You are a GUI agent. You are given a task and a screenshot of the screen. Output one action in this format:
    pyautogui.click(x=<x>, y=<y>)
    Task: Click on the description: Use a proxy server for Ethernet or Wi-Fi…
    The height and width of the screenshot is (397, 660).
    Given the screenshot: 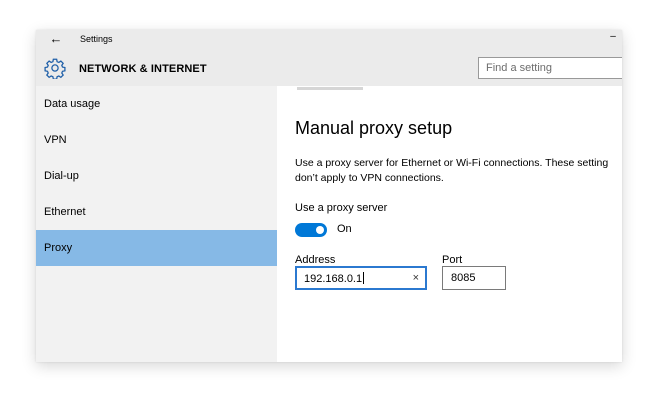 What is the action you would take?
    pyautogui.click(x=458, y=171)
    